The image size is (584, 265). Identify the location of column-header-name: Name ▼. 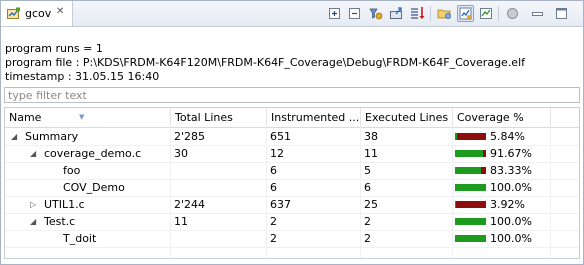
(88, 117).